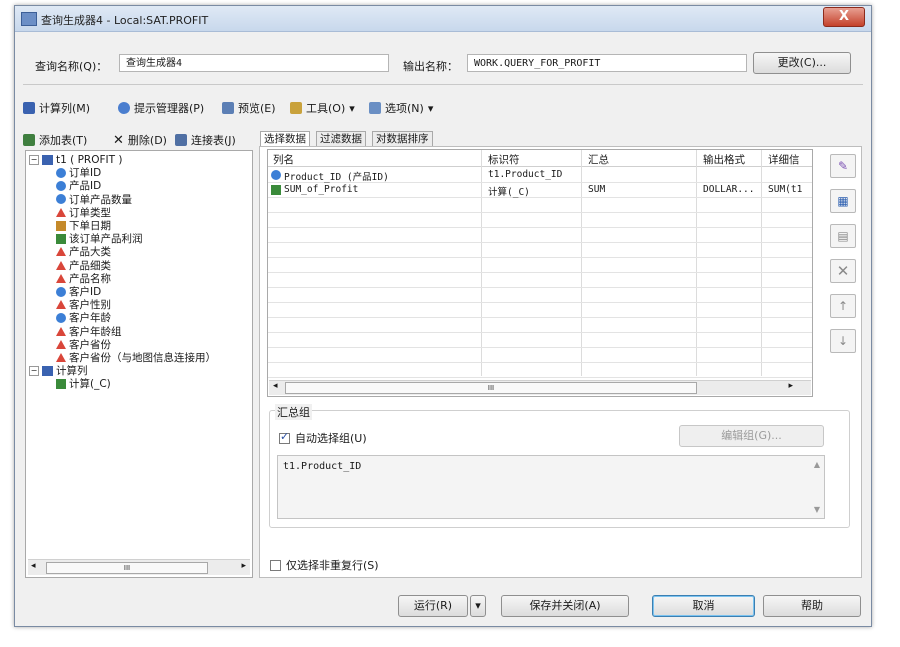 This screenshot has width=900, height=647. Describe the element at coordinates (565, 606) in the screenshot. I see `save-and-close-button: 保存并关闭(A)` at that location.